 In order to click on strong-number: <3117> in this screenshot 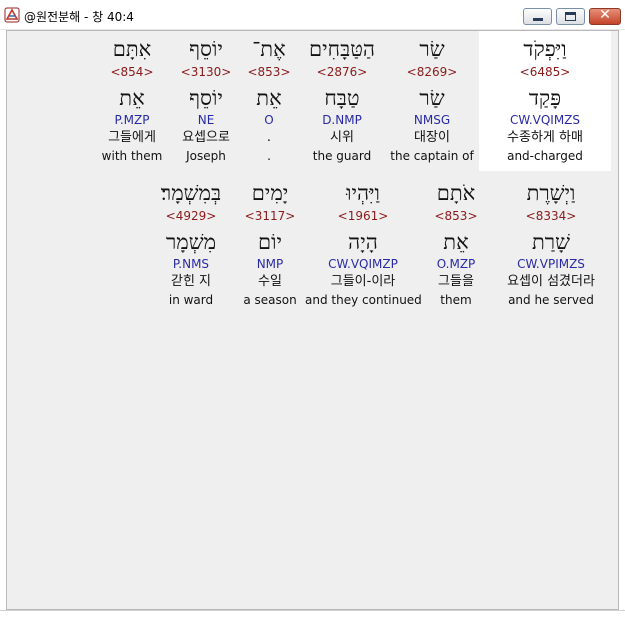, I will do `click(270, 216)`.